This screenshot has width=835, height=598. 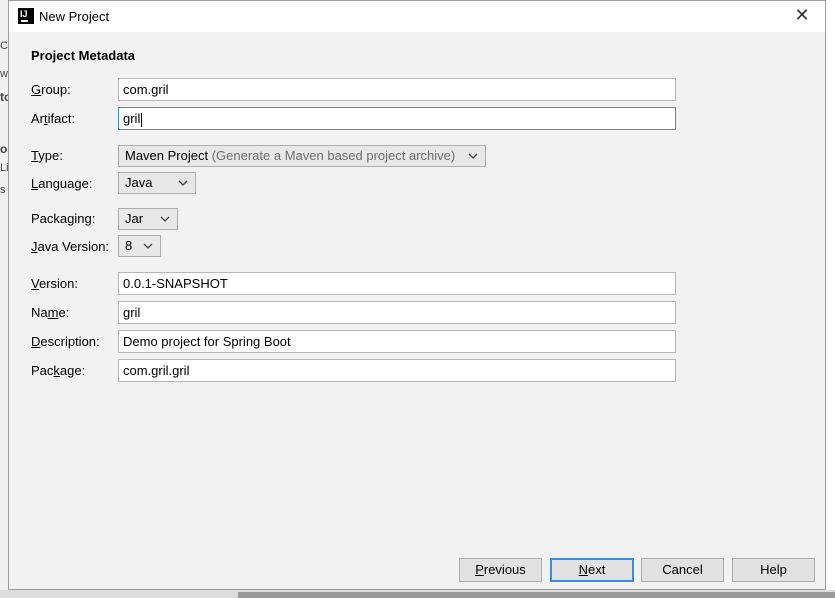 I want to click on next-button: Next, so click(x=592, y=570).